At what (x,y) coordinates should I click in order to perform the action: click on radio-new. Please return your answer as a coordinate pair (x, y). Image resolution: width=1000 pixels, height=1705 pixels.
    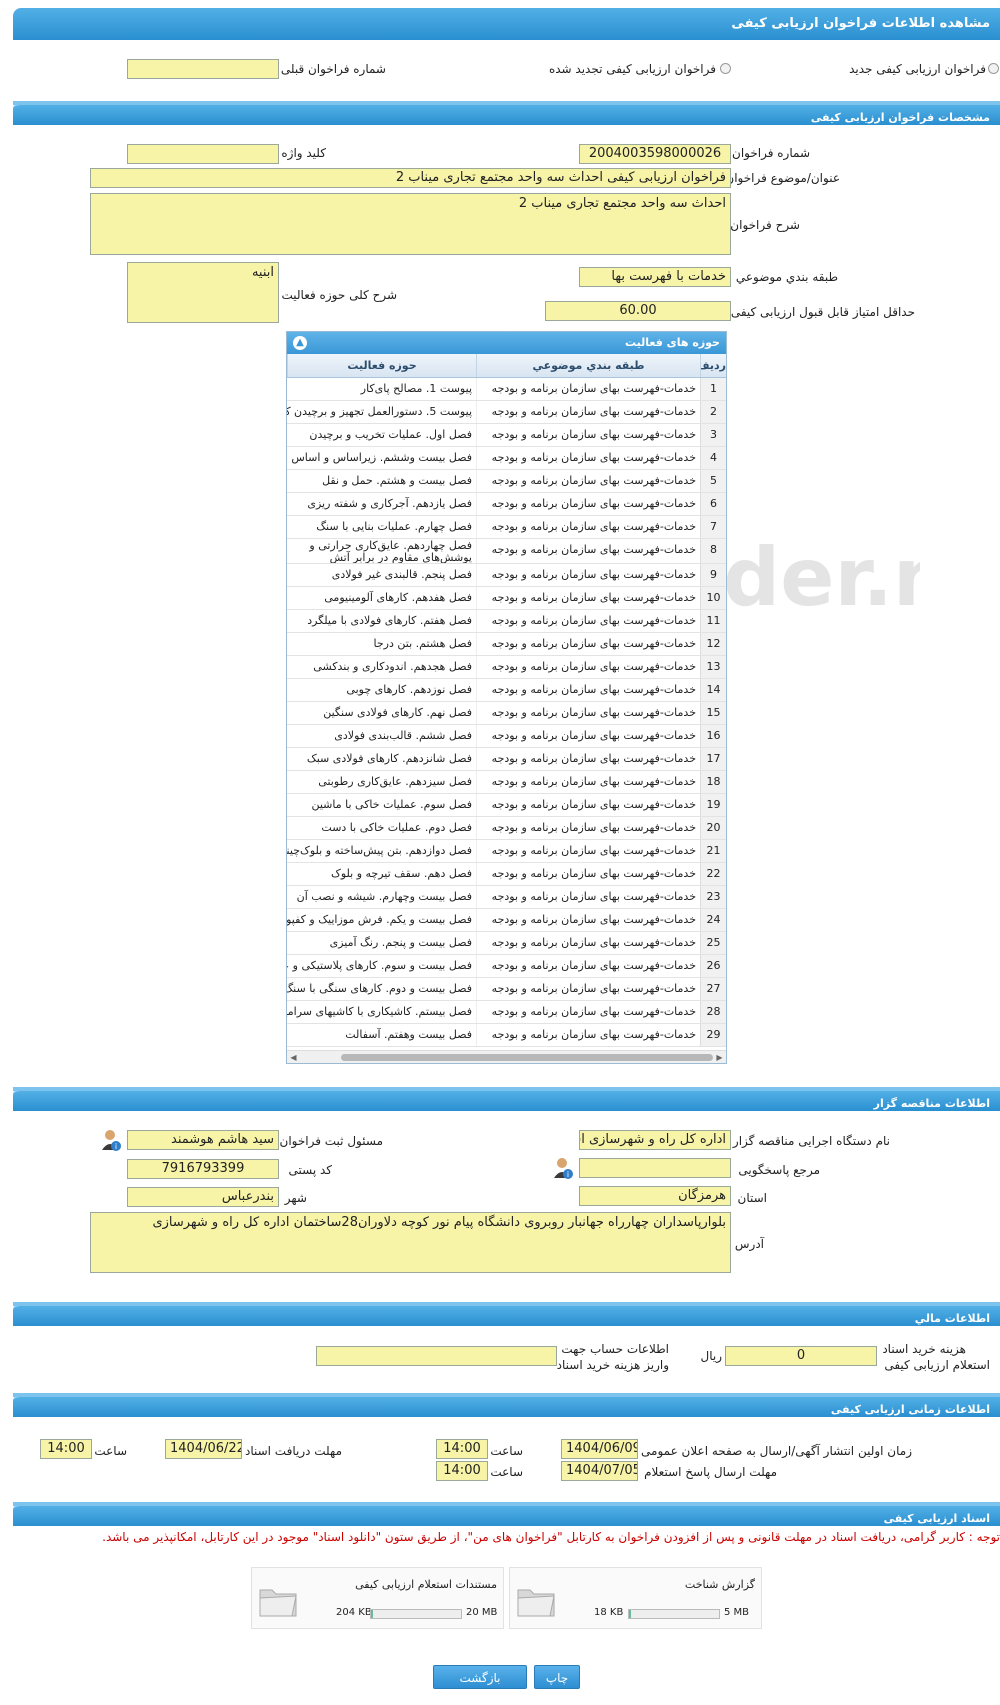
    Looking at the image, I should click on (993, 68).